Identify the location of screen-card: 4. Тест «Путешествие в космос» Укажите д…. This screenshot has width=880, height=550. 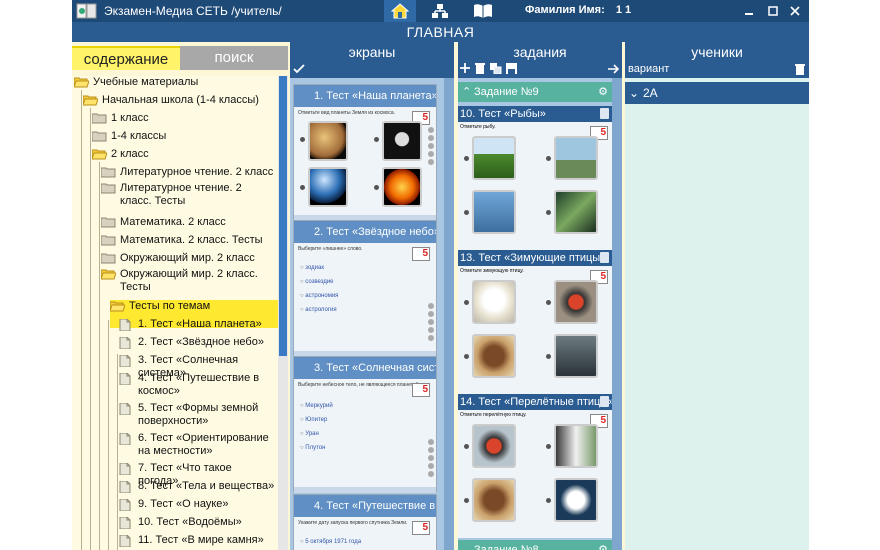
(365, 522).